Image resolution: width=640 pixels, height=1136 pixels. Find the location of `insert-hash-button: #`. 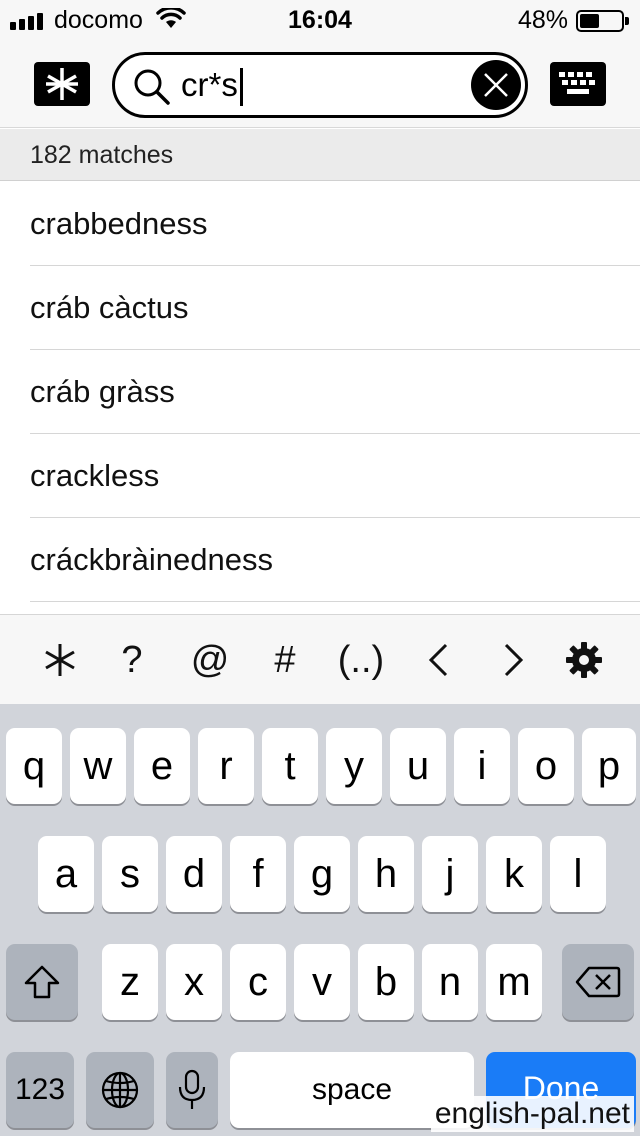

insert-hash-button: # is located at coordinates (285, 660).